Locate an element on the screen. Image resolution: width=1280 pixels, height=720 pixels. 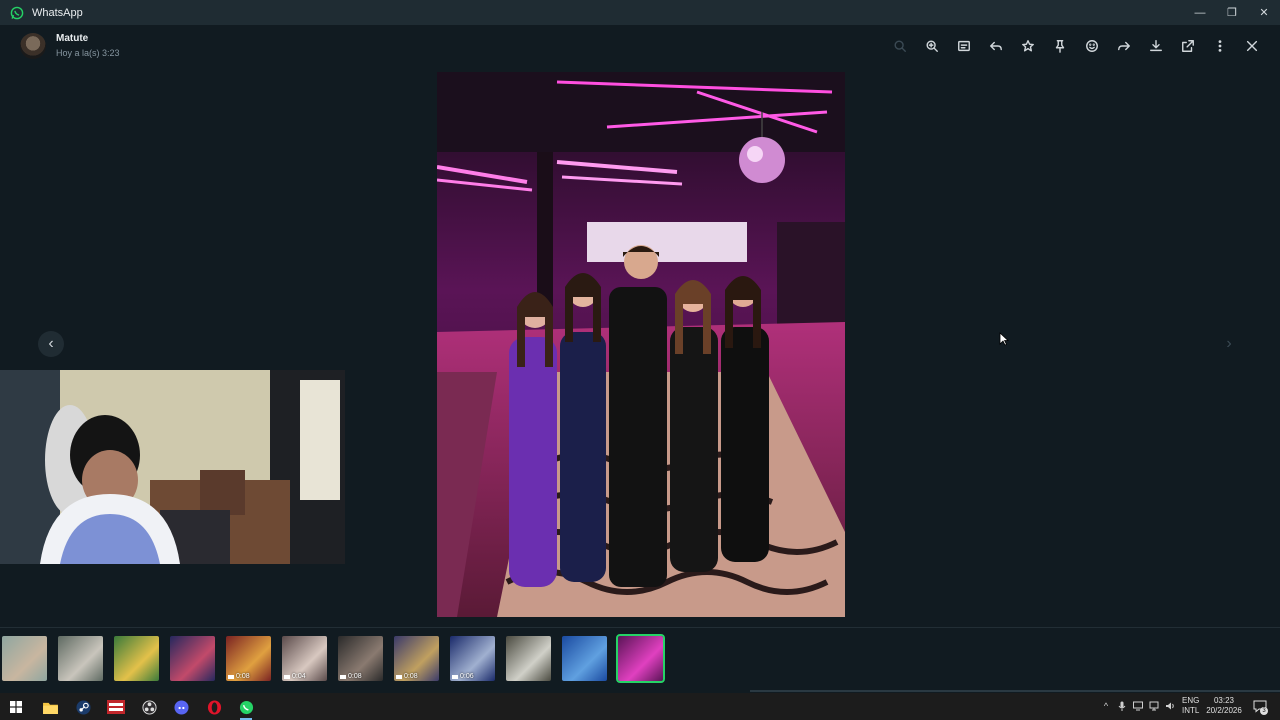
more-options-icon is located at coordinates (1220, 46).